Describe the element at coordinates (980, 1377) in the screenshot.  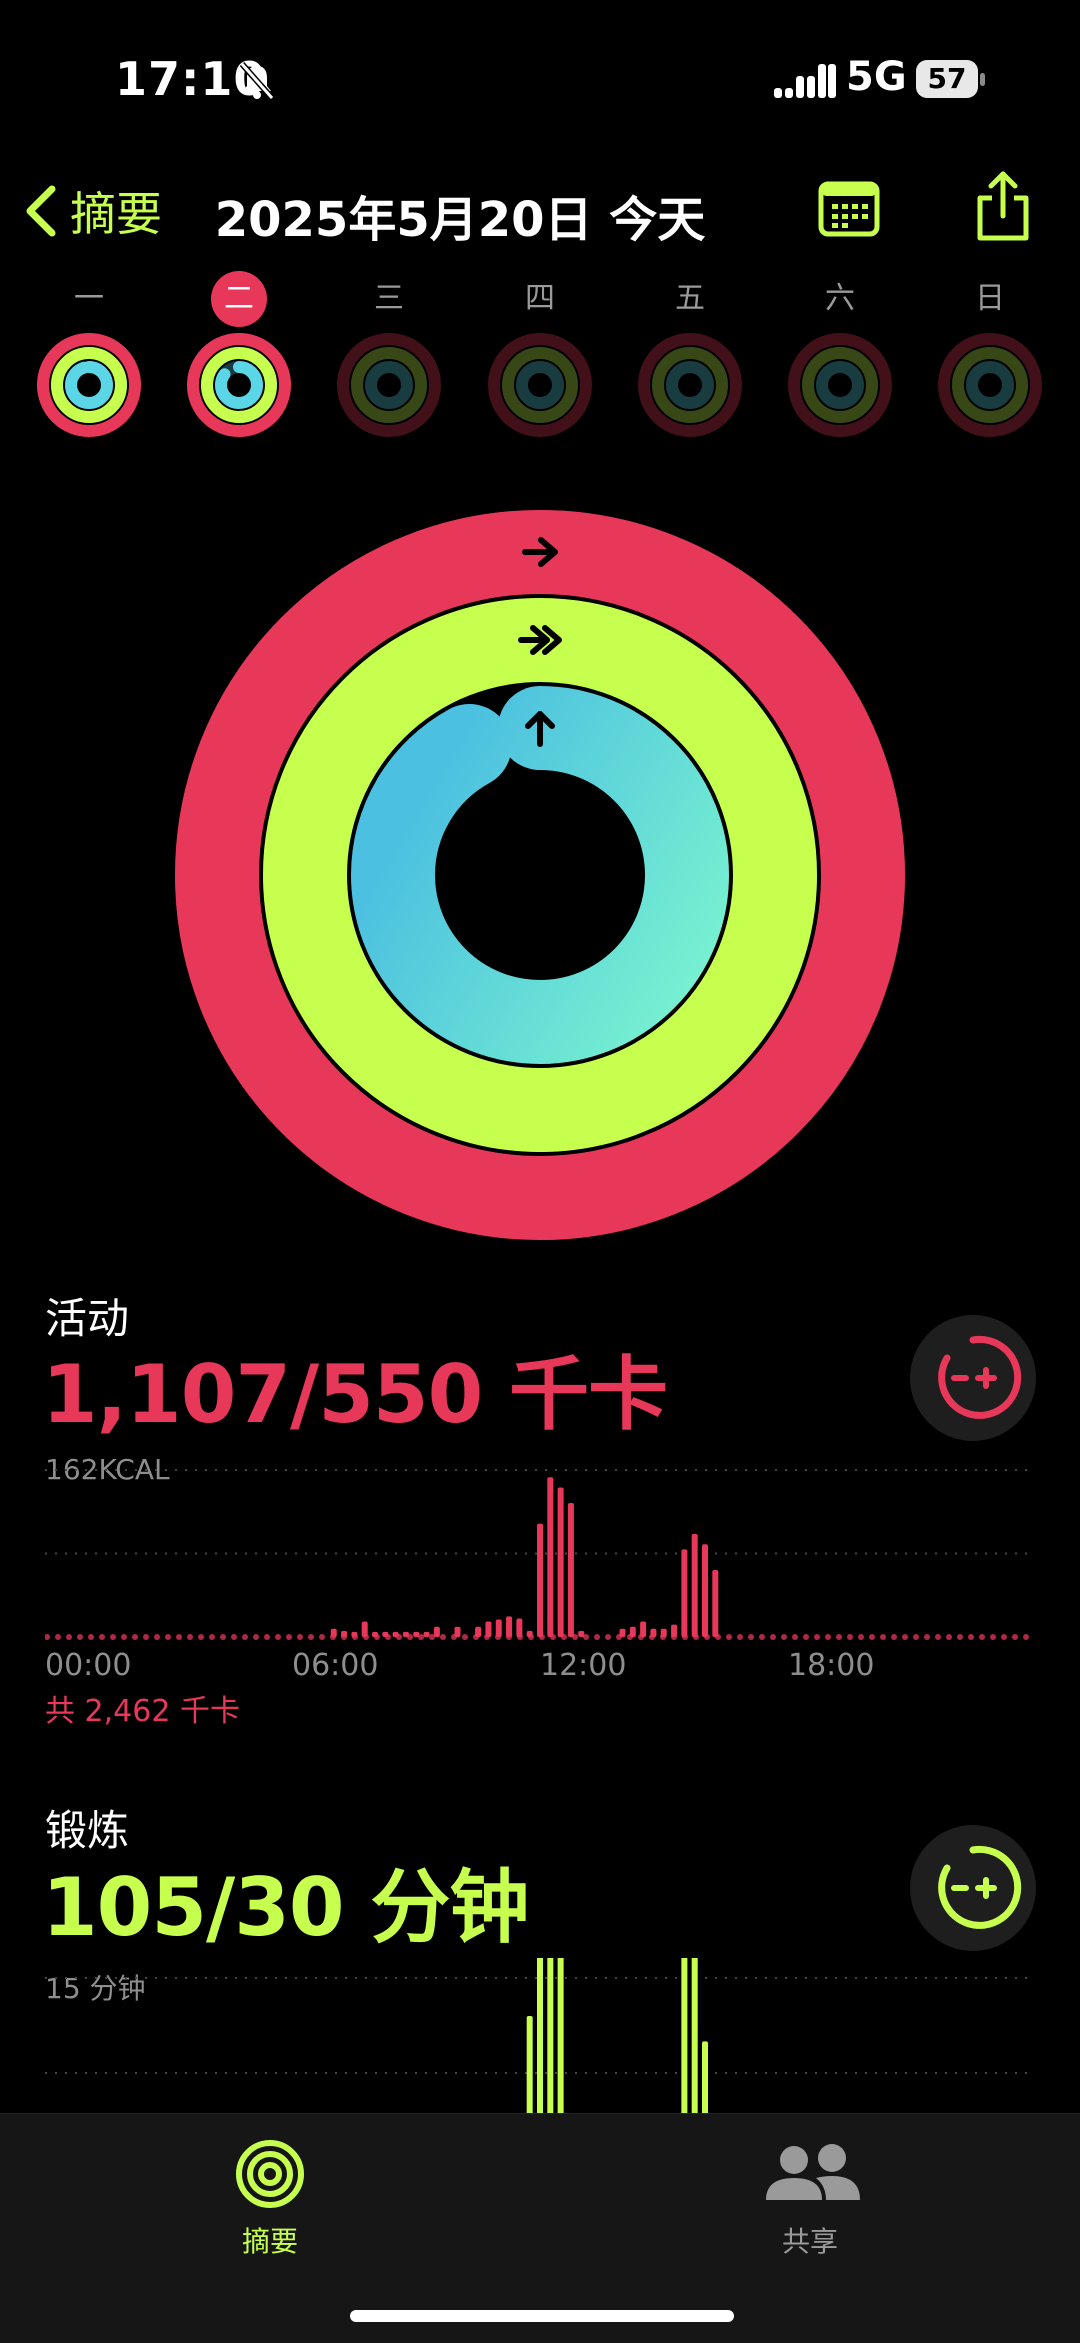
I see `goal-adjust-icon` at that location.